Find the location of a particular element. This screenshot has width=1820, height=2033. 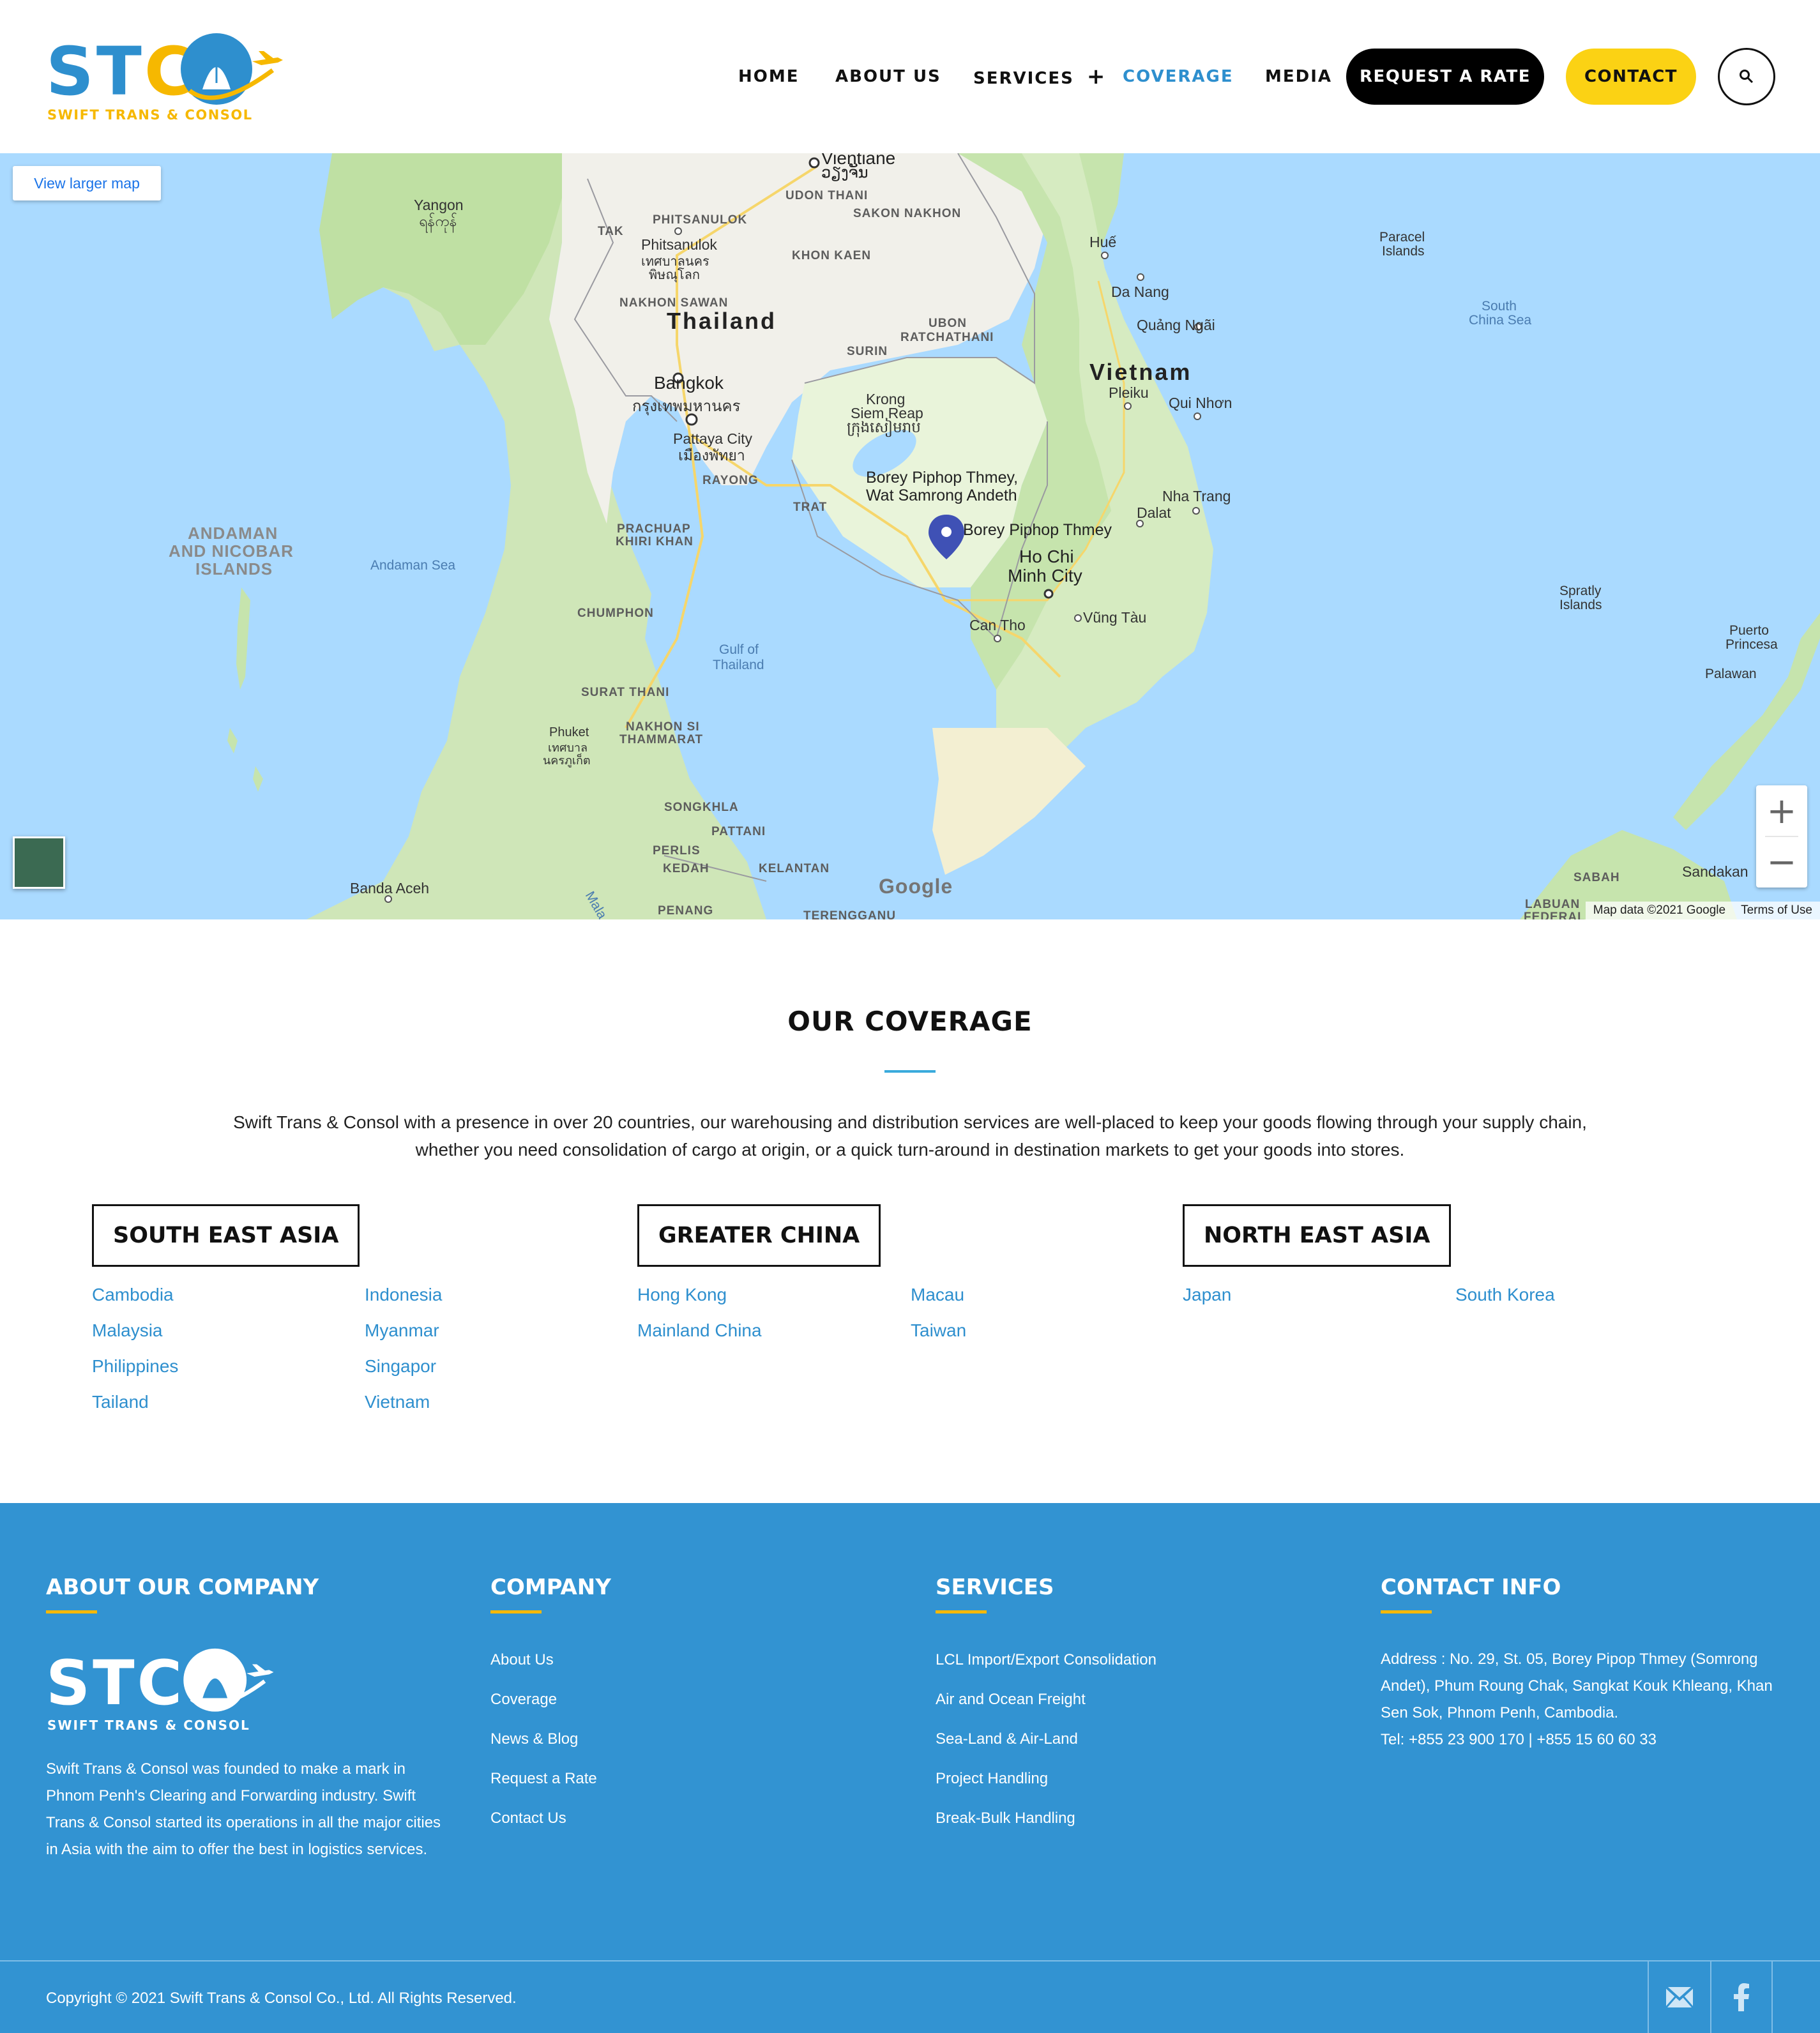

nav-media: MEDIA is located at coordinates (1298, 77).